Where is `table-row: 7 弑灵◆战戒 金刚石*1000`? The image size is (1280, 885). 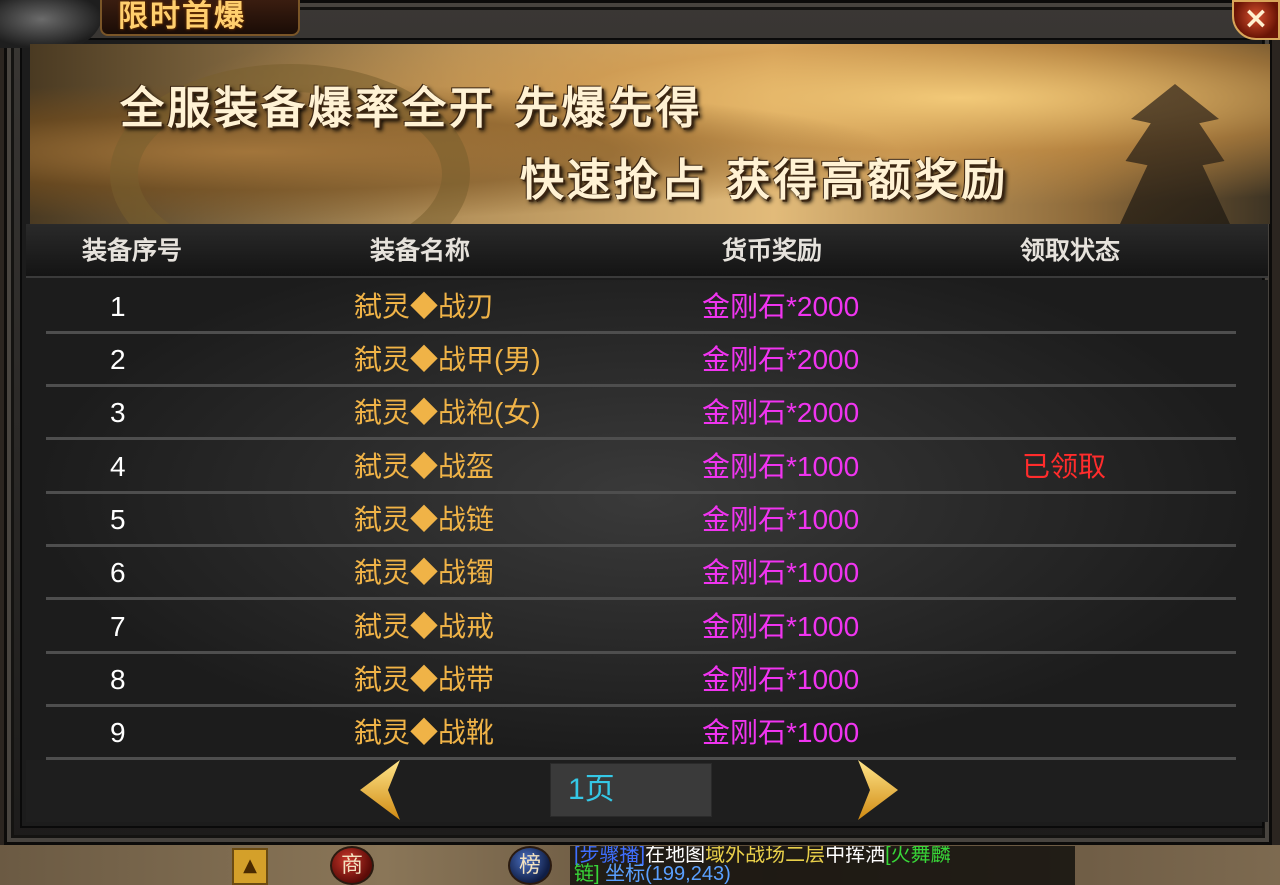 table-row: 7 弑灵◆战戒 金刚石*1000 is located at coordinates (641, 627).